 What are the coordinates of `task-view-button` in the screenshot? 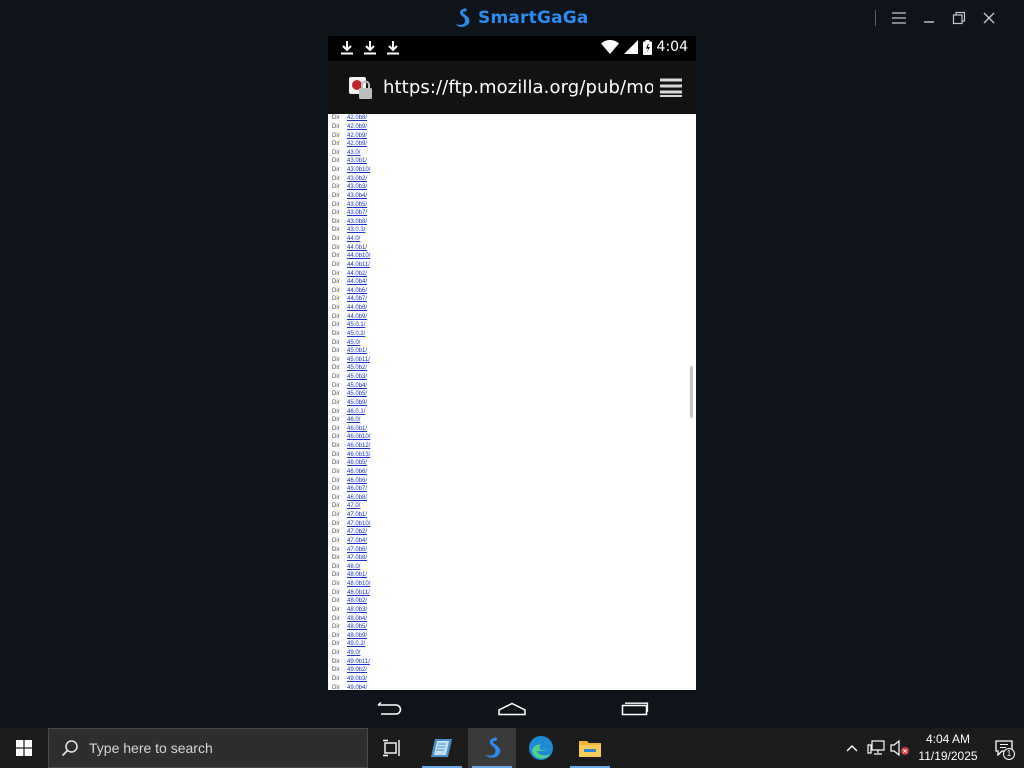 It's located at (392, 748).